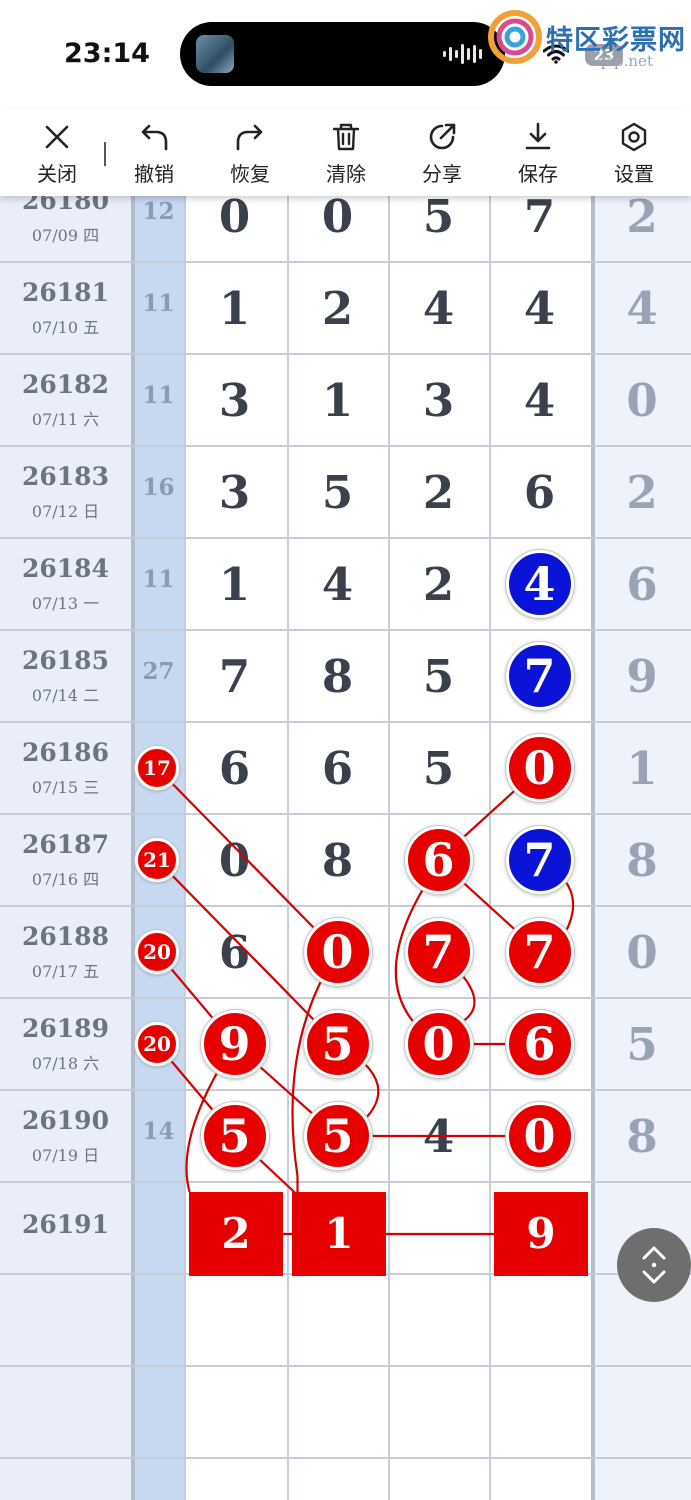 The width and height of the screenshot is (691, 1500). What do you see at coordinates (538, 154) in the screenshot?
I see `save-button: 保存` at bounding box center [538, 154].